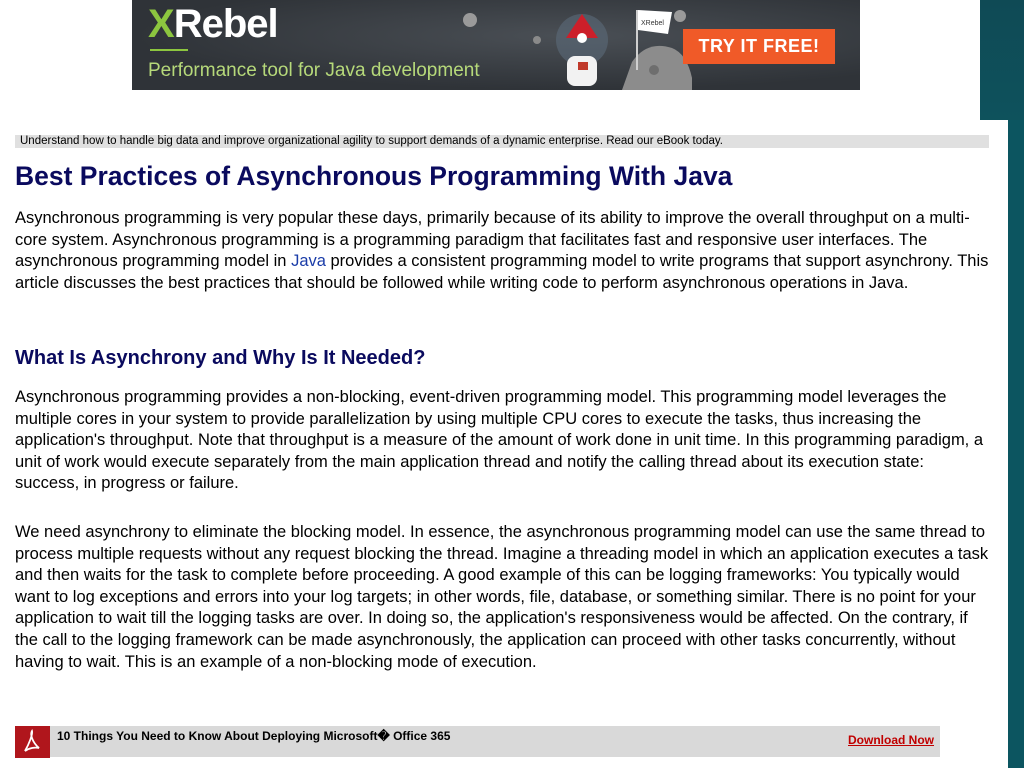  Describe the element at coordinates (577, 50) in the screenshot. I see `astronaut-mascot-icon: XRebel` at that location.